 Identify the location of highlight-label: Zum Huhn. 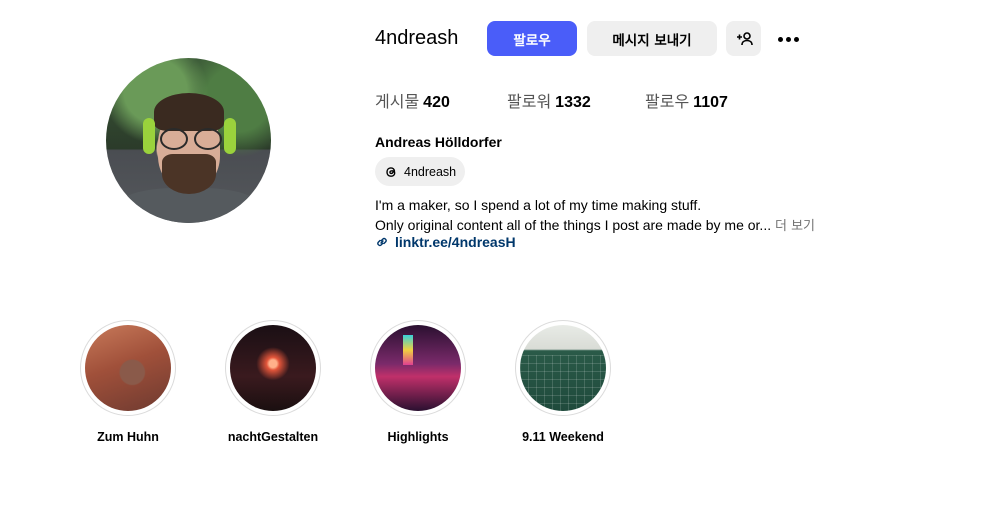
(128, 437).